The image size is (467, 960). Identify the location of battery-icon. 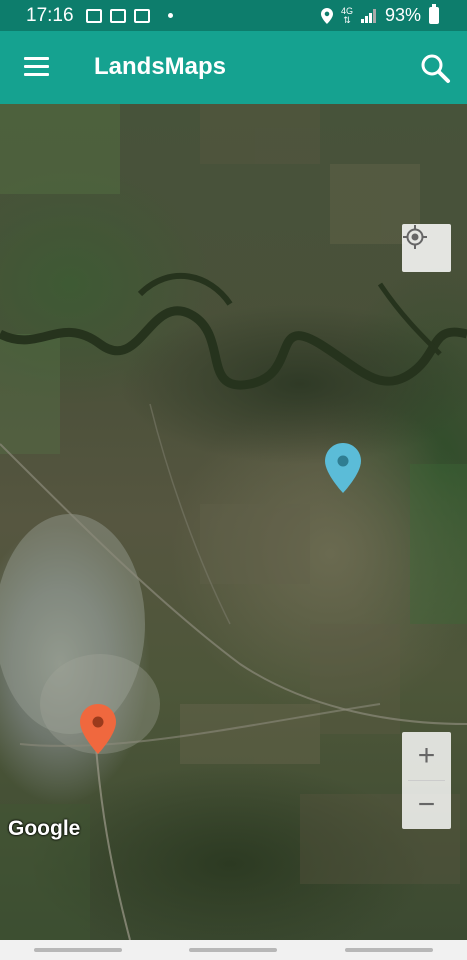
(434, 14).